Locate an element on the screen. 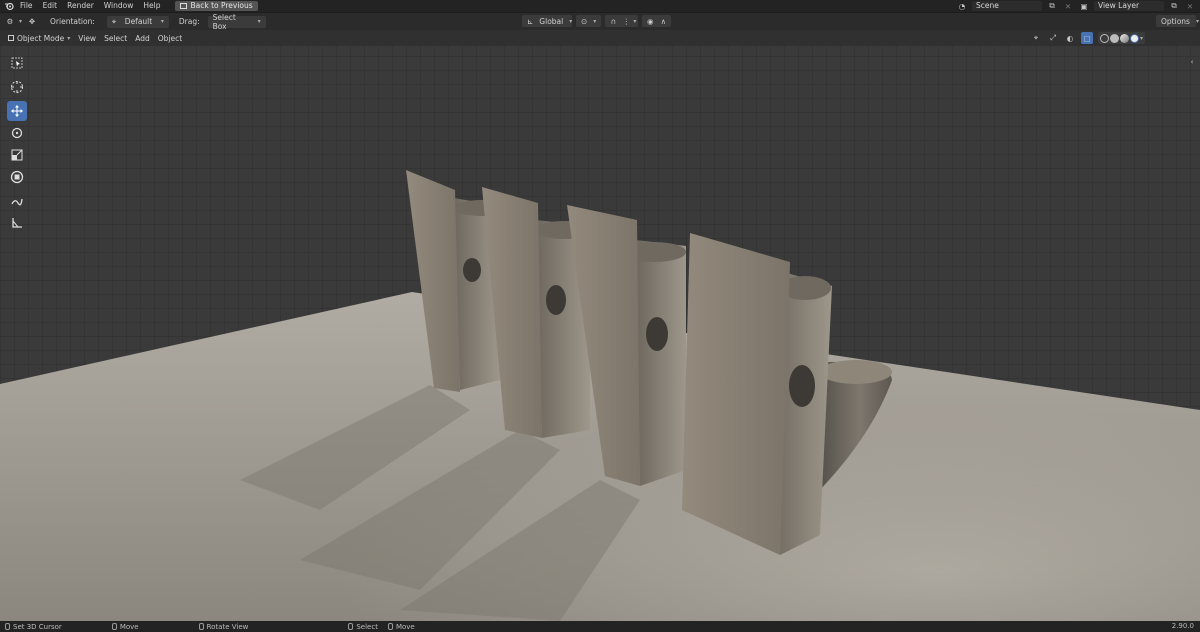  options-label: Options is located at coordinates (1175, 21).